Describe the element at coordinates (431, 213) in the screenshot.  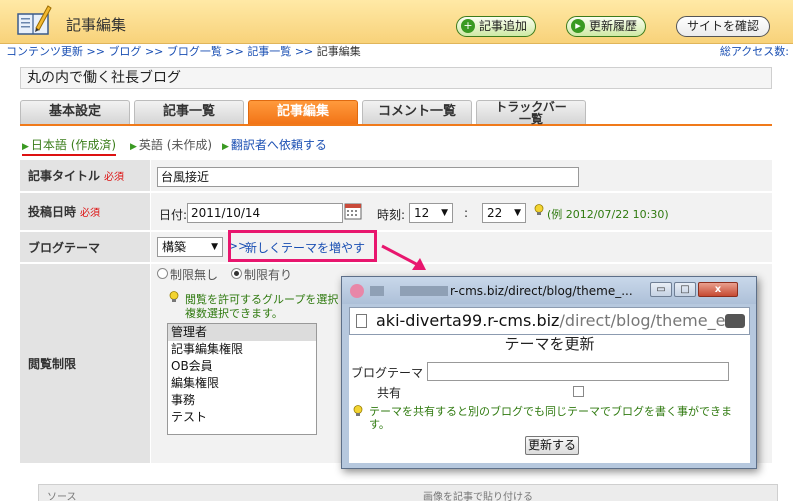
I see `hour-select: 12 ▼` at that location.